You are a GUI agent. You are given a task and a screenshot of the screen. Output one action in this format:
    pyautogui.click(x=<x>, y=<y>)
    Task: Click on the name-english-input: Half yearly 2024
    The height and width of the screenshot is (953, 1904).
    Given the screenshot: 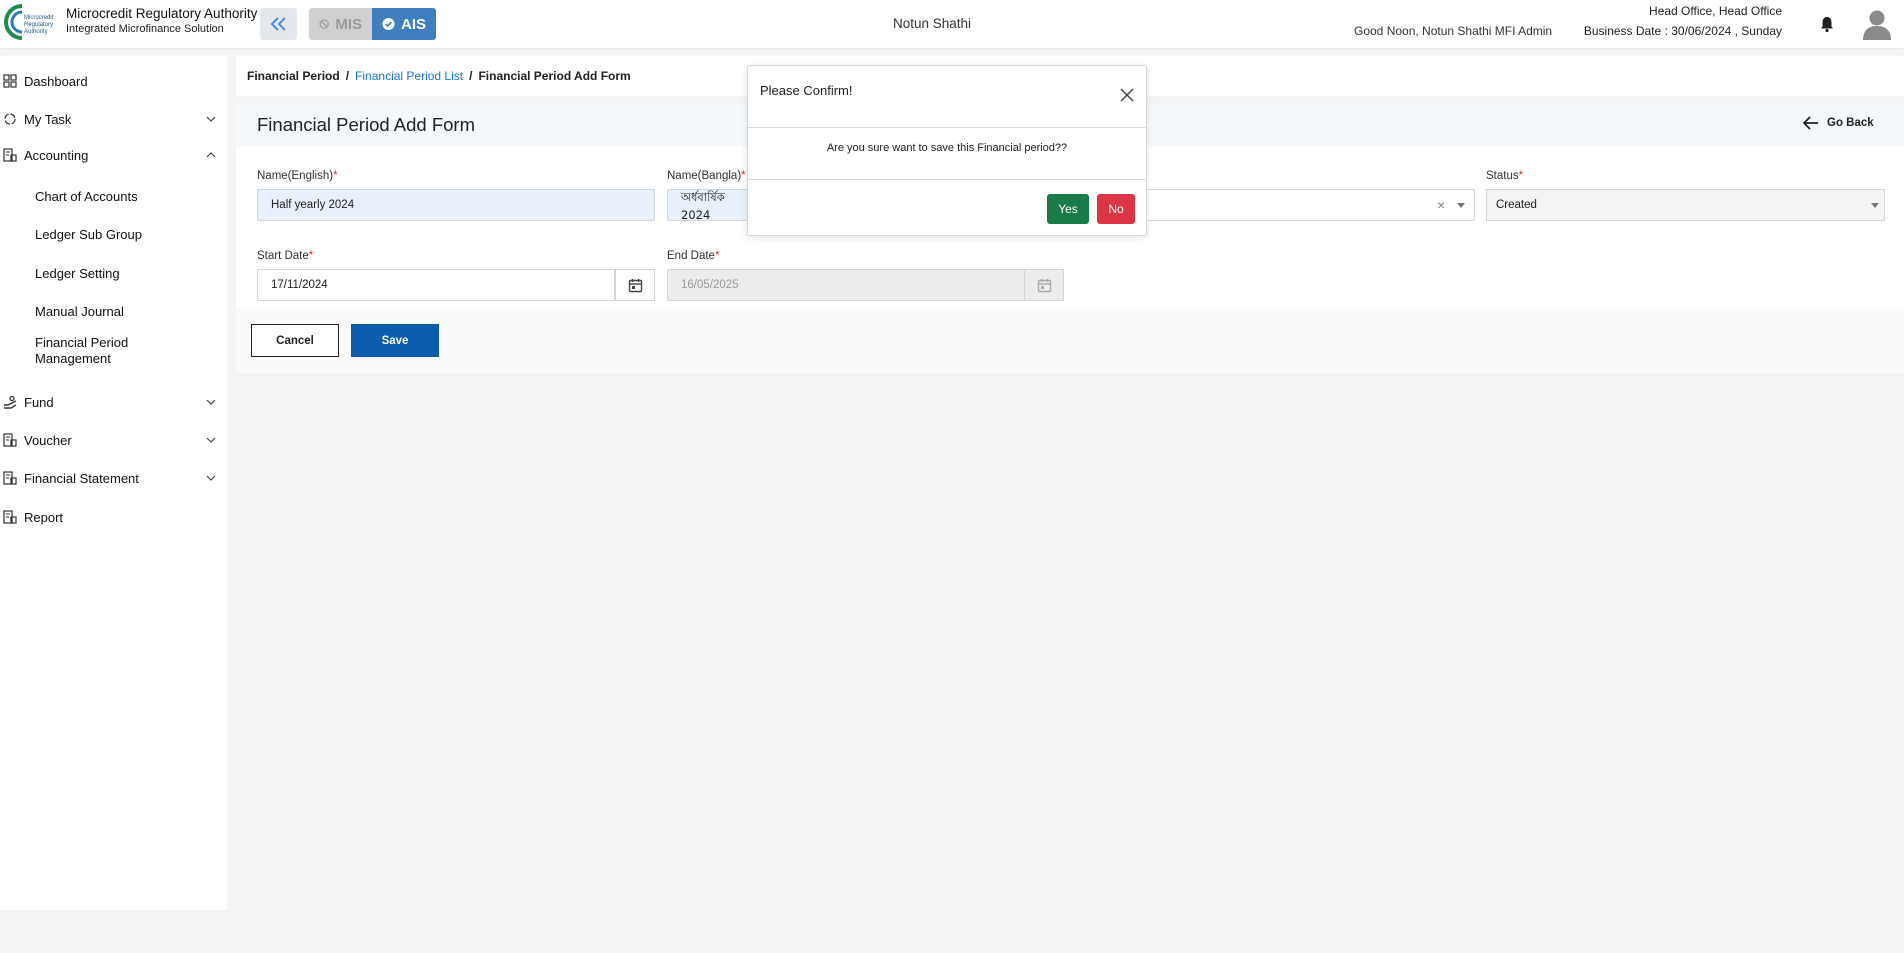 What is the action you would take?
    pyautogui.click(x=456, y=205)
    